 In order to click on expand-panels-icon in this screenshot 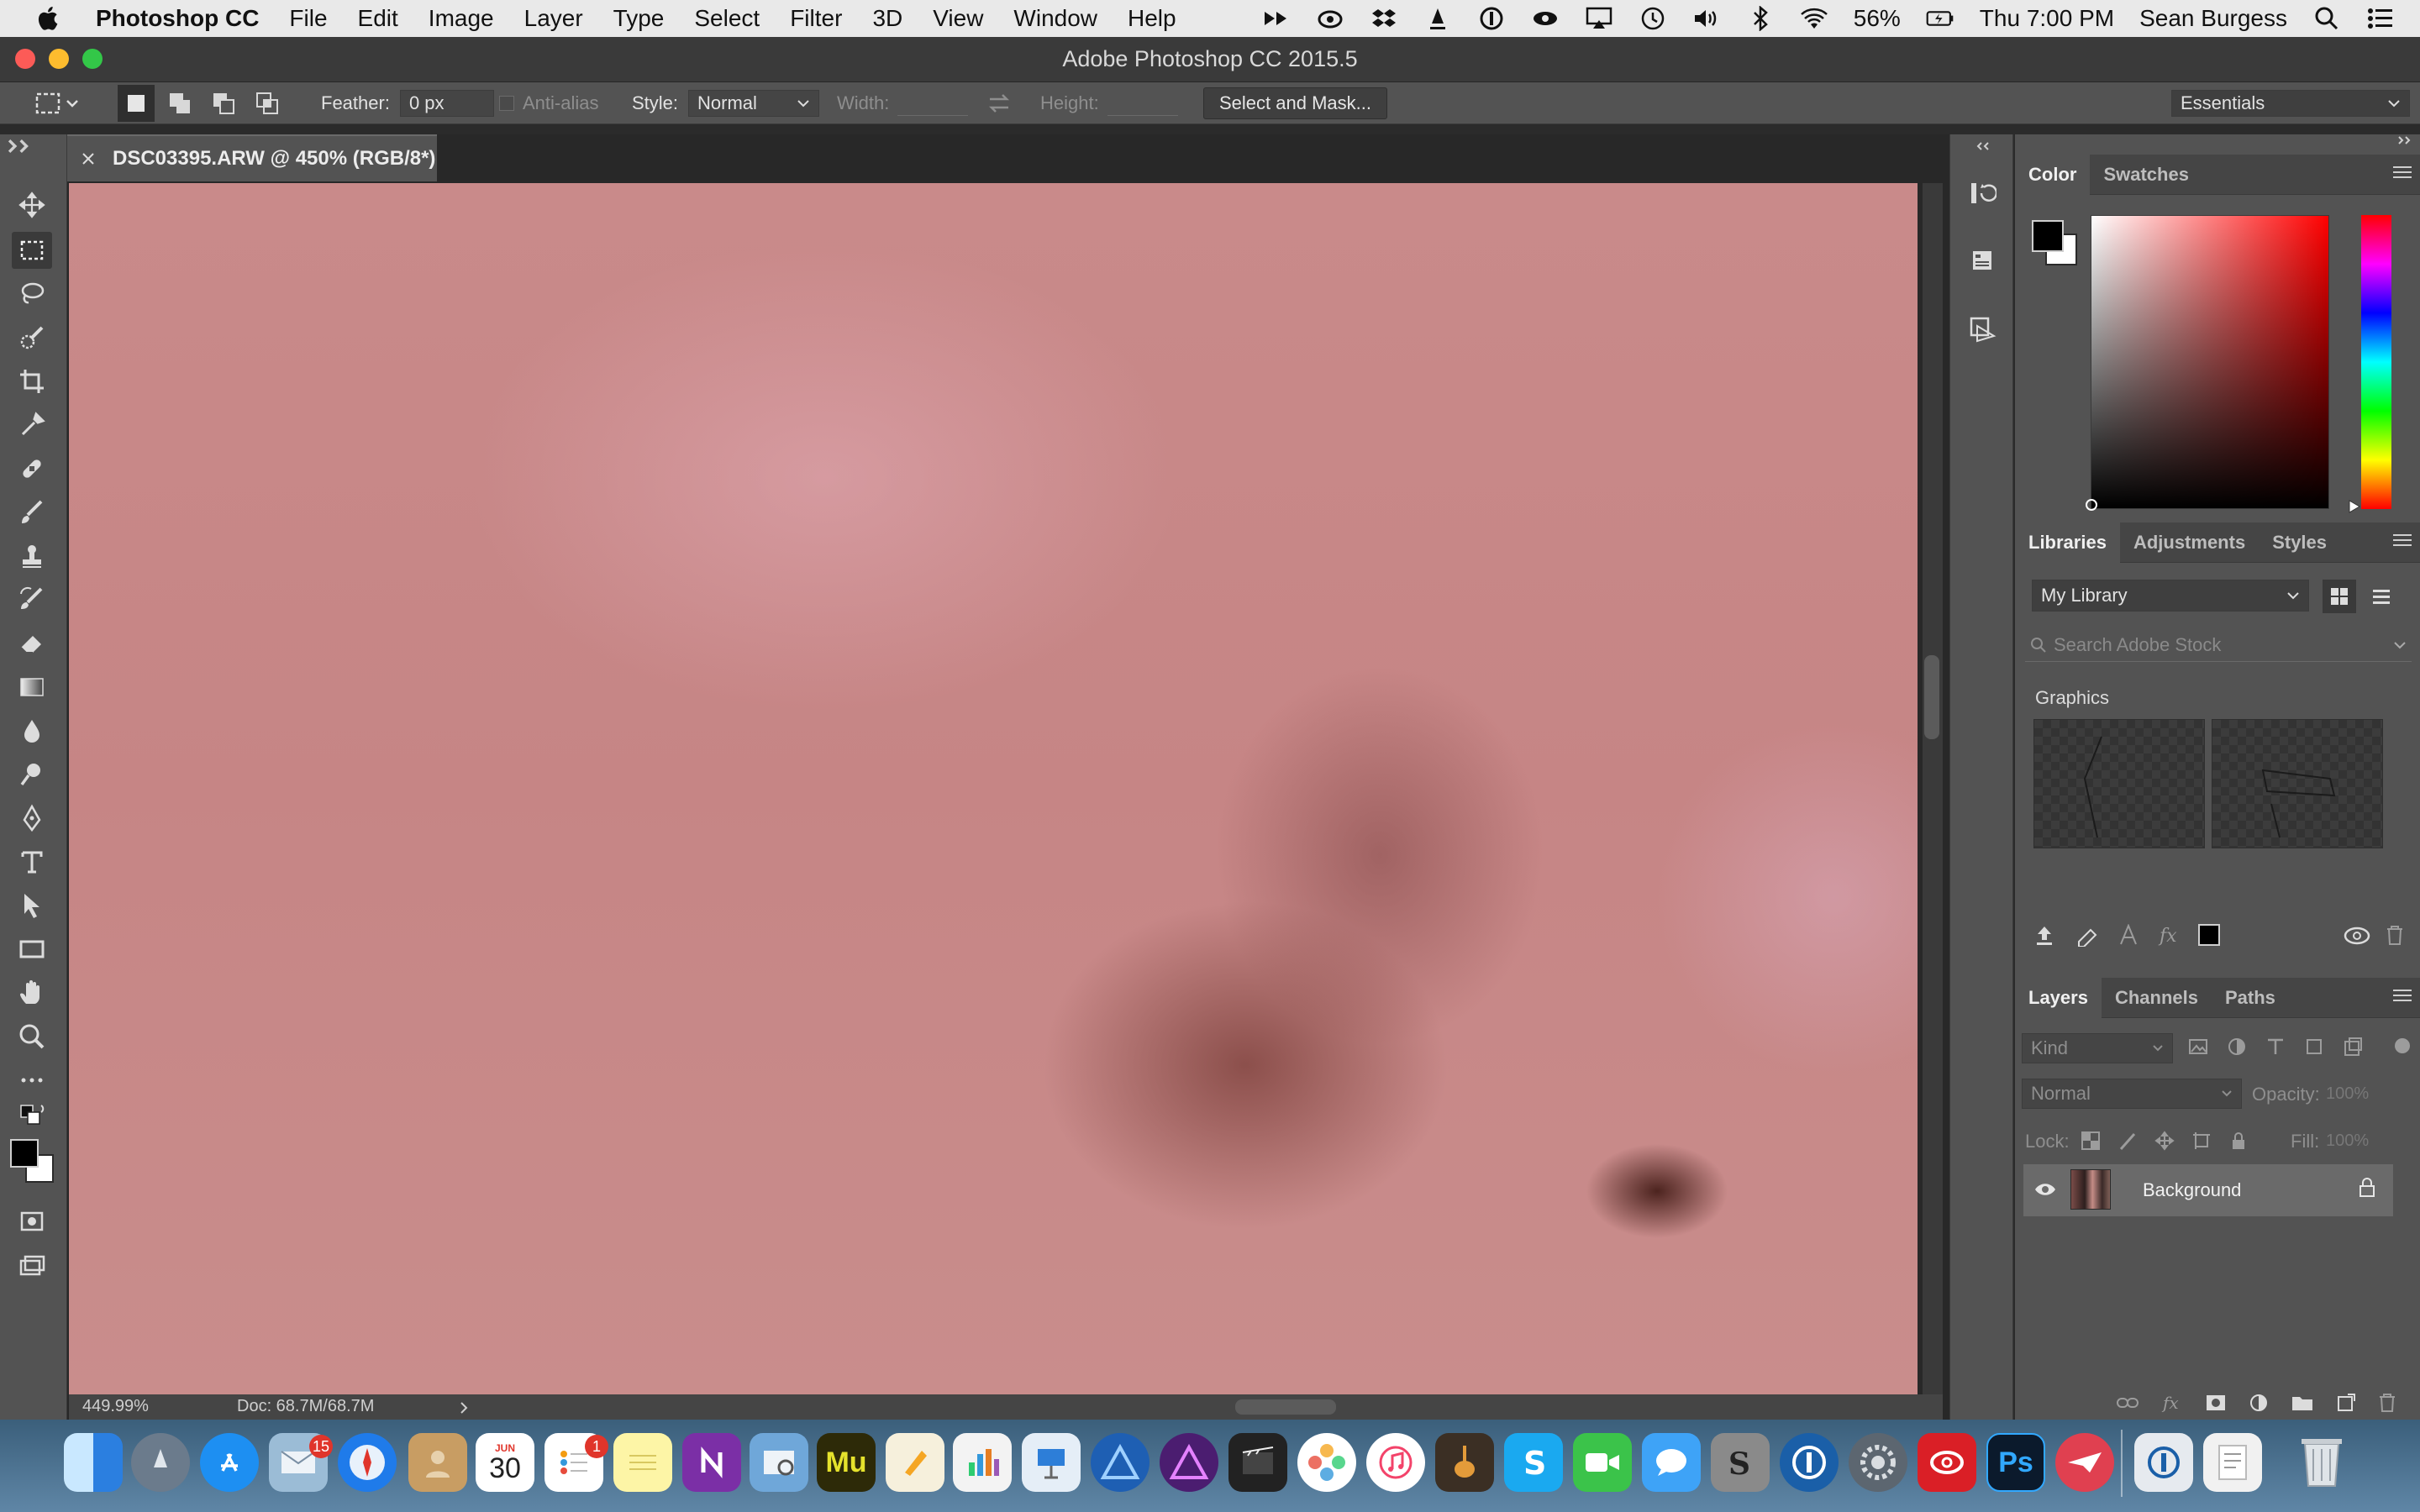, I will do `click(1983, 146)`.